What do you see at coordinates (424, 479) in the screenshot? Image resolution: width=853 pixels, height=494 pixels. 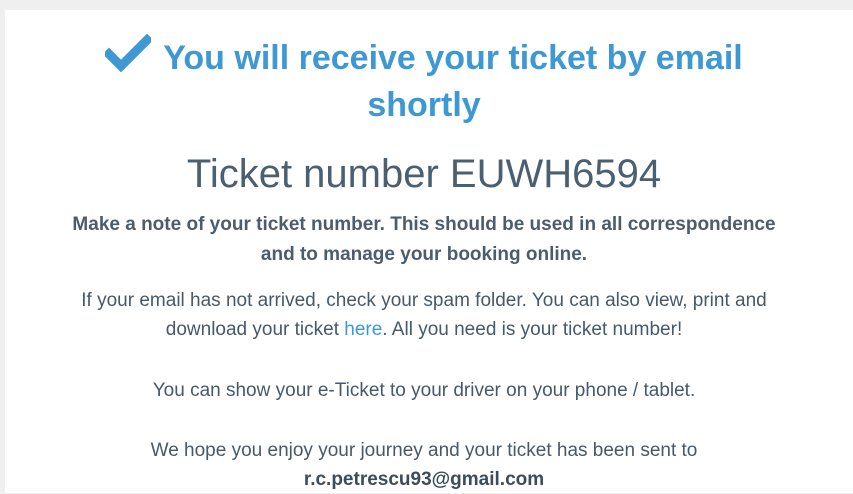 I see `recipient-email: r.c.petrescu93@gmail.com` at bounding box center [424, 479].